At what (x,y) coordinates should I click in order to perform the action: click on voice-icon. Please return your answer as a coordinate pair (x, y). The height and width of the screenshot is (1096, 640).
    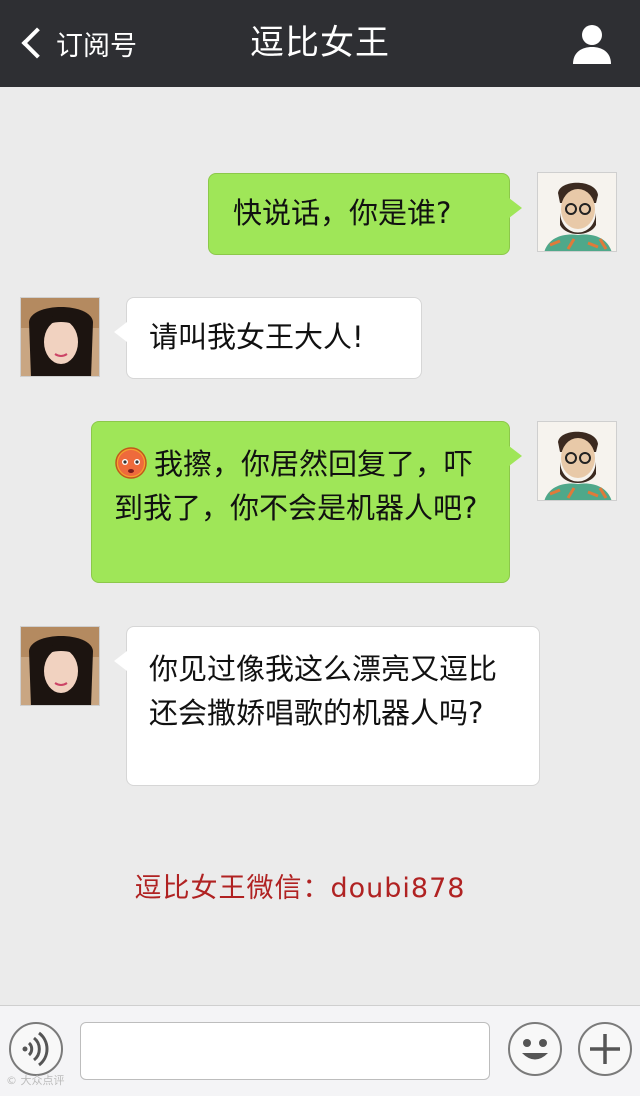
    Looking at the image, I should click on (35, 1049).